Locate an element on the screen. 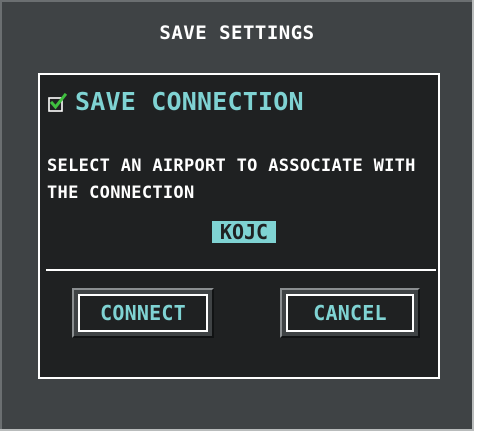 Image resolution: width=477 pixels, height=434 pixels. connect-button-label: CONNECT is located at coordinates (143, 313).